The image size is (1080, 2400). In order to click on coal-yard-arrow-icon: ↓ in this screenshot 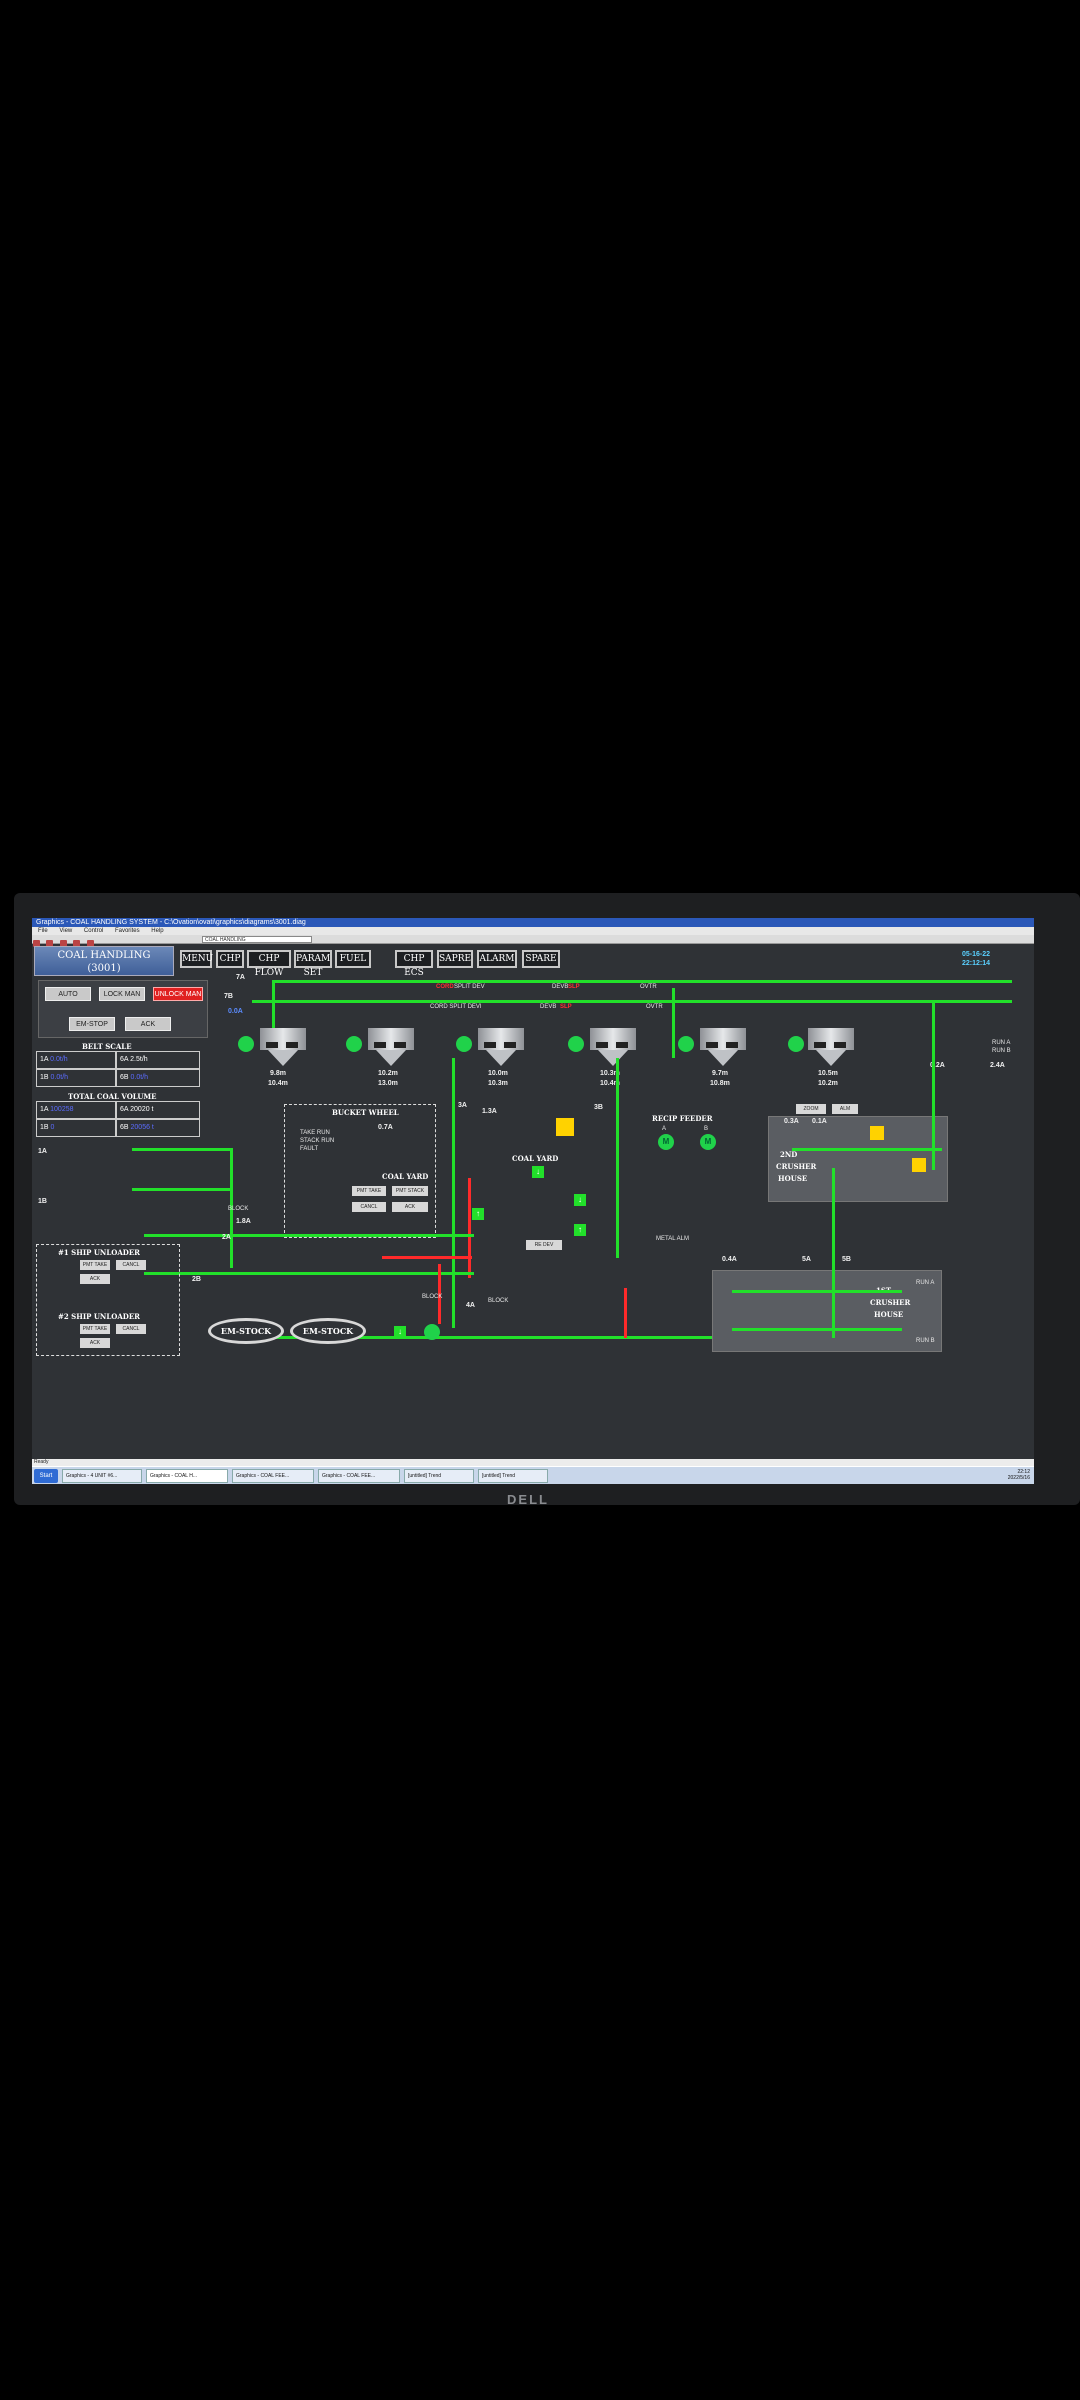, I will do `click(538, 1172)`.